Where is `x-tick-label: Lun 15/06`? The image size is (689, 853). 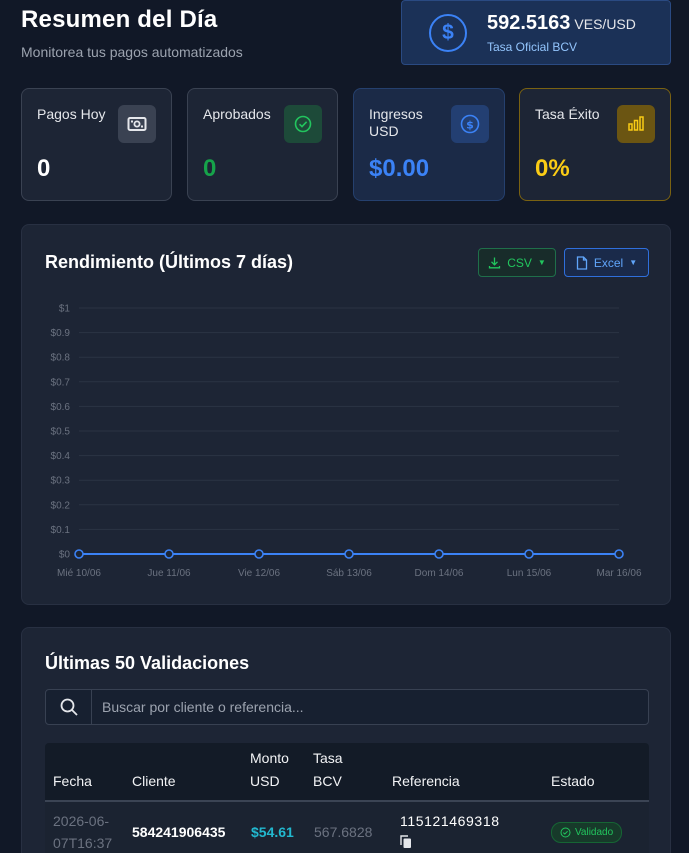
x-tick-label: Lun 15/06 is located at coordinates (529, 573).